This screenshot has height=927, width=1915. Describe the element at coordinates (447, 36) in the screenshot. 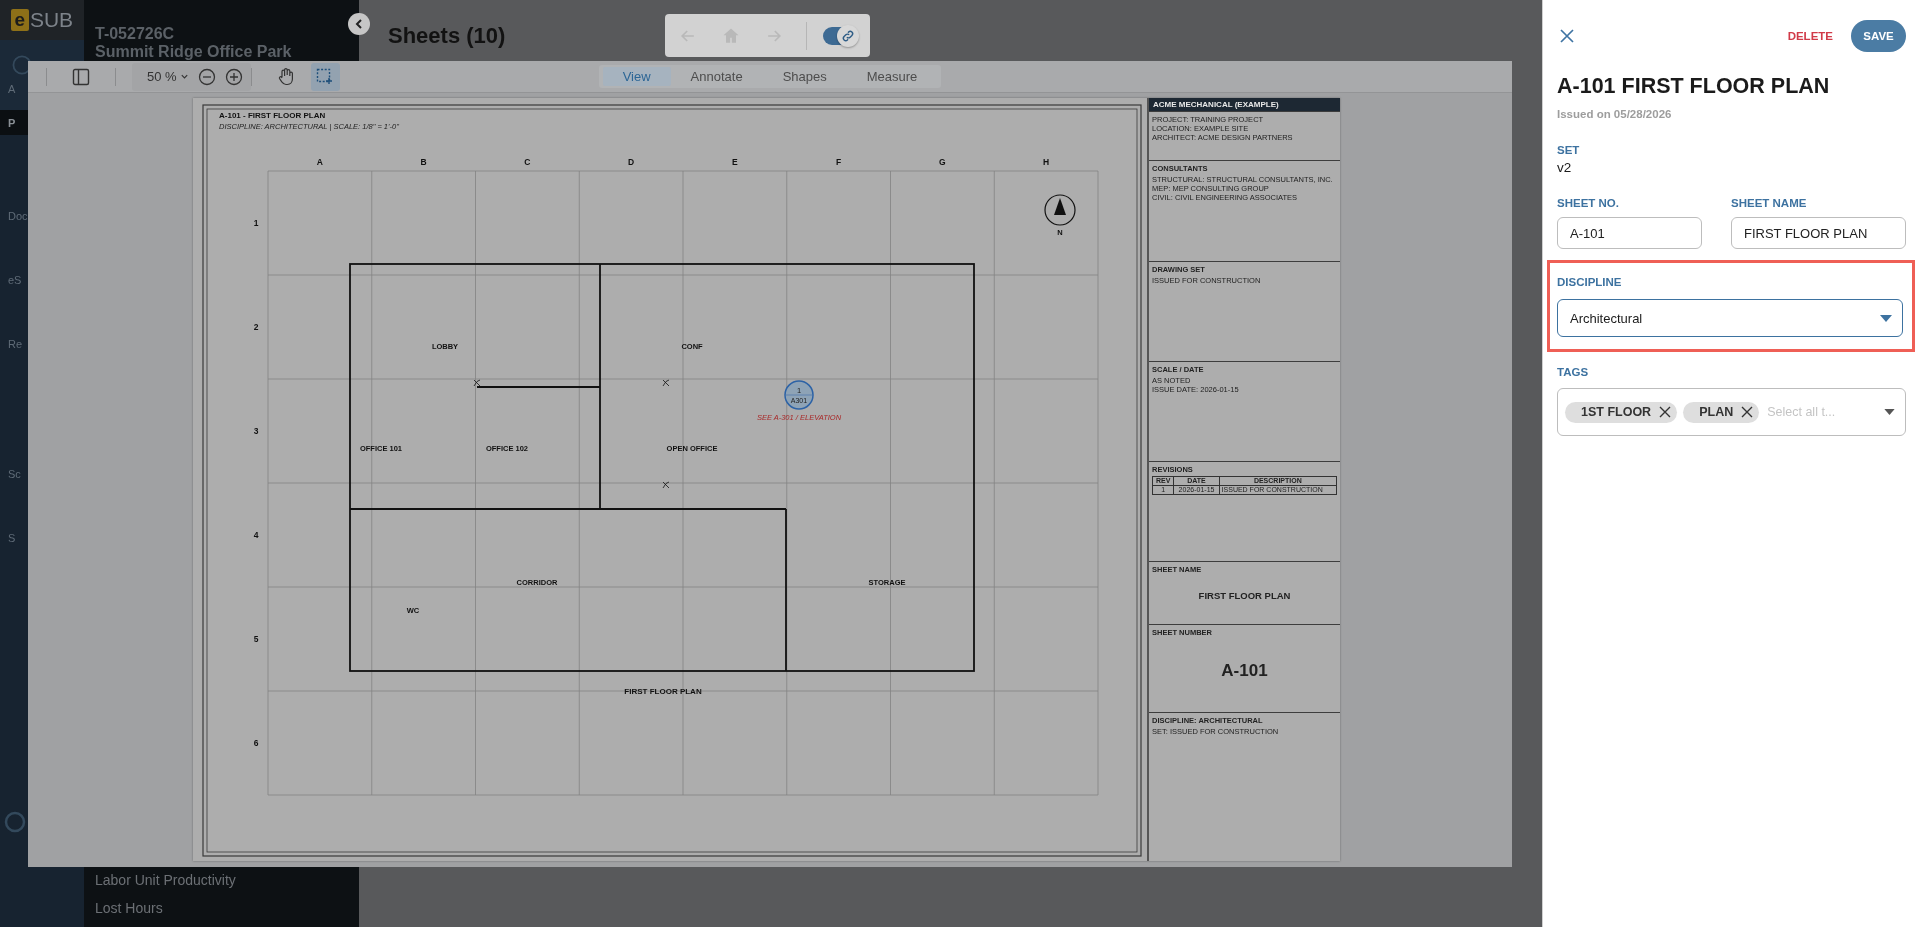

I see `page-title: Sheets (10)` at that location.